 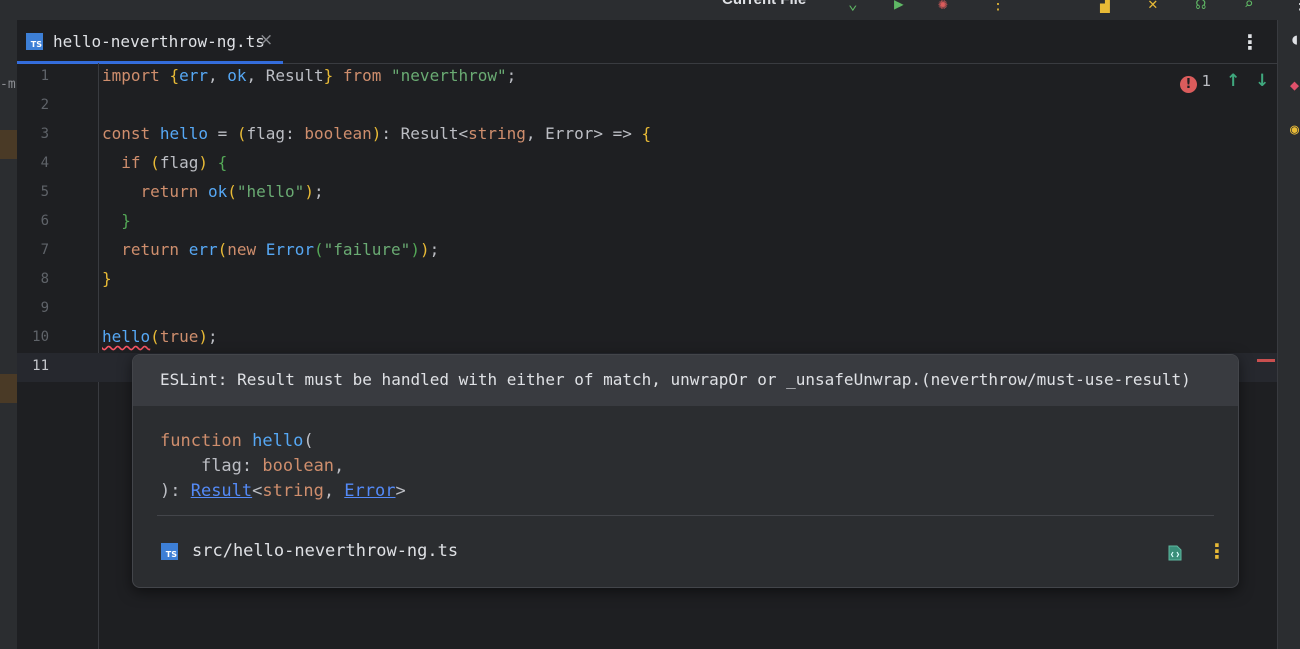 I want to click on code-line: 6 }, so click(x=647, y=222).